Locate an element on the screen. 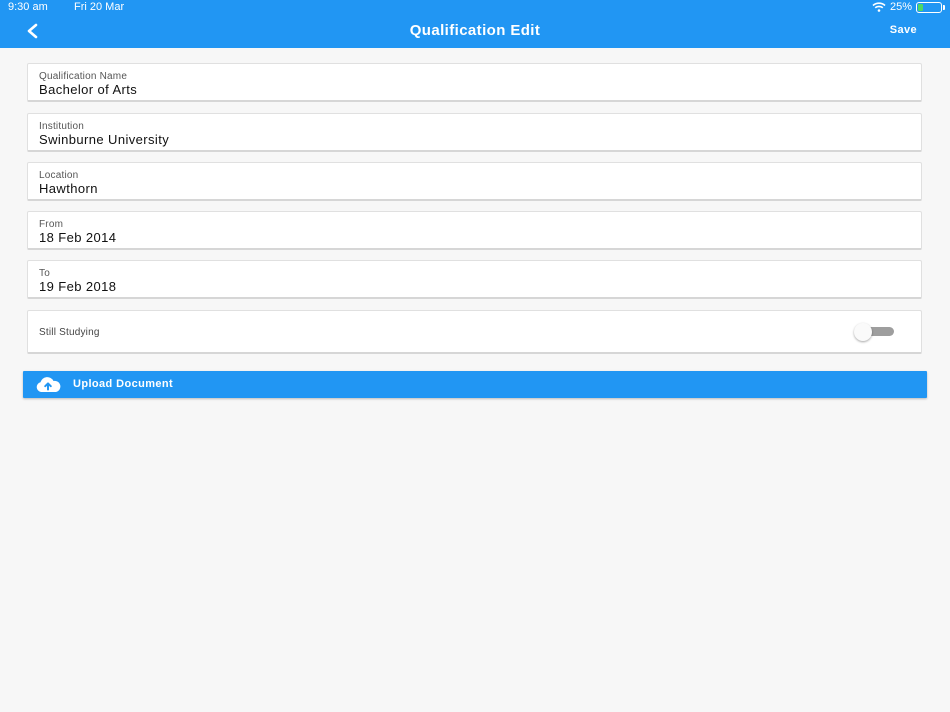 The image size is (950, 712). qualification-name-field: Qualification Name Bachelor of Arts is located at coordinates (474, 82).